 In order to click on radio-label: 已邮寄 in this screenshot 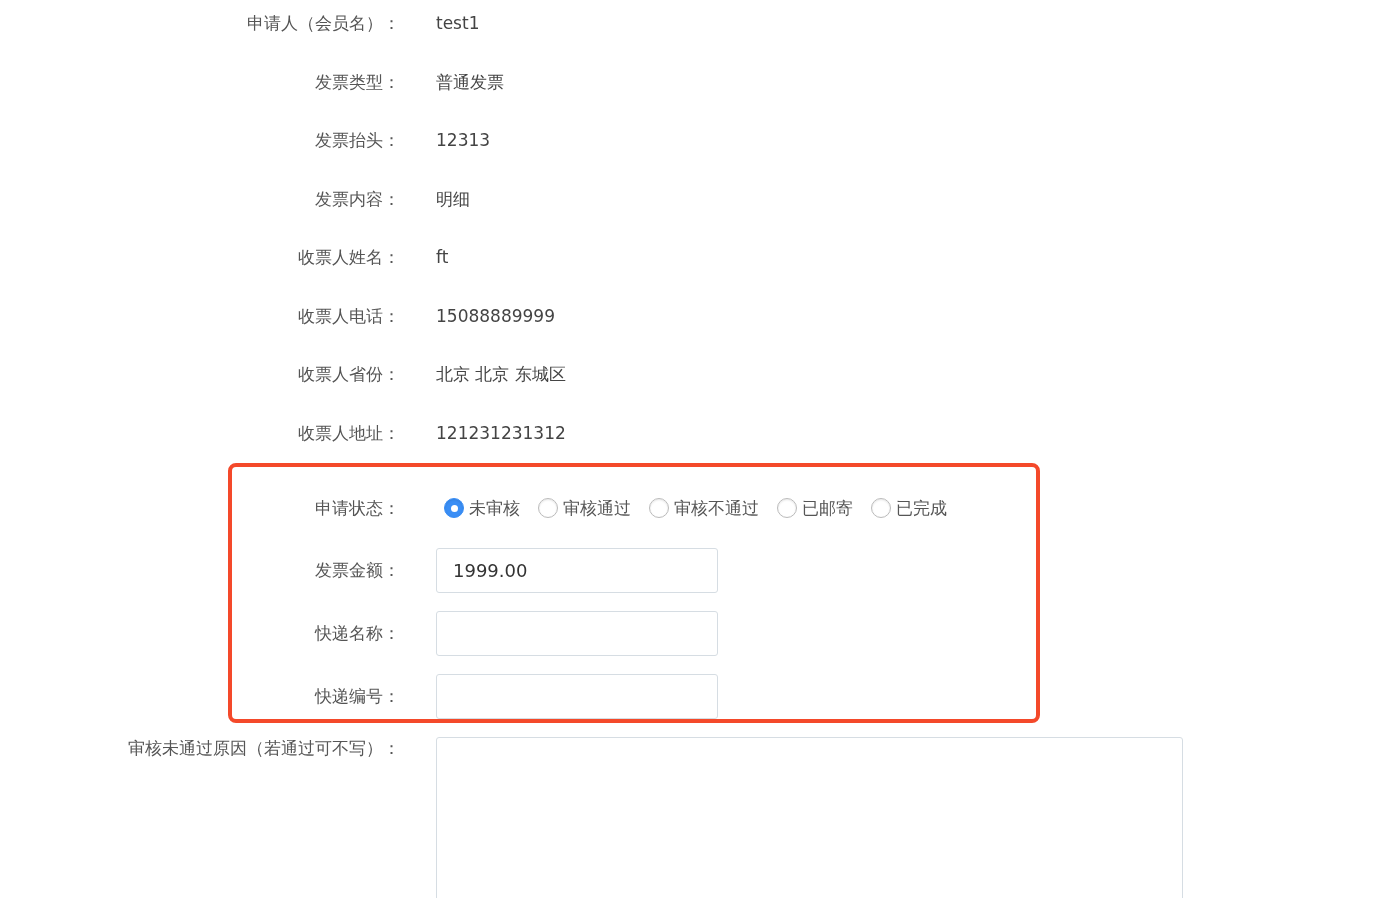, I will do `click(827, 508)`.